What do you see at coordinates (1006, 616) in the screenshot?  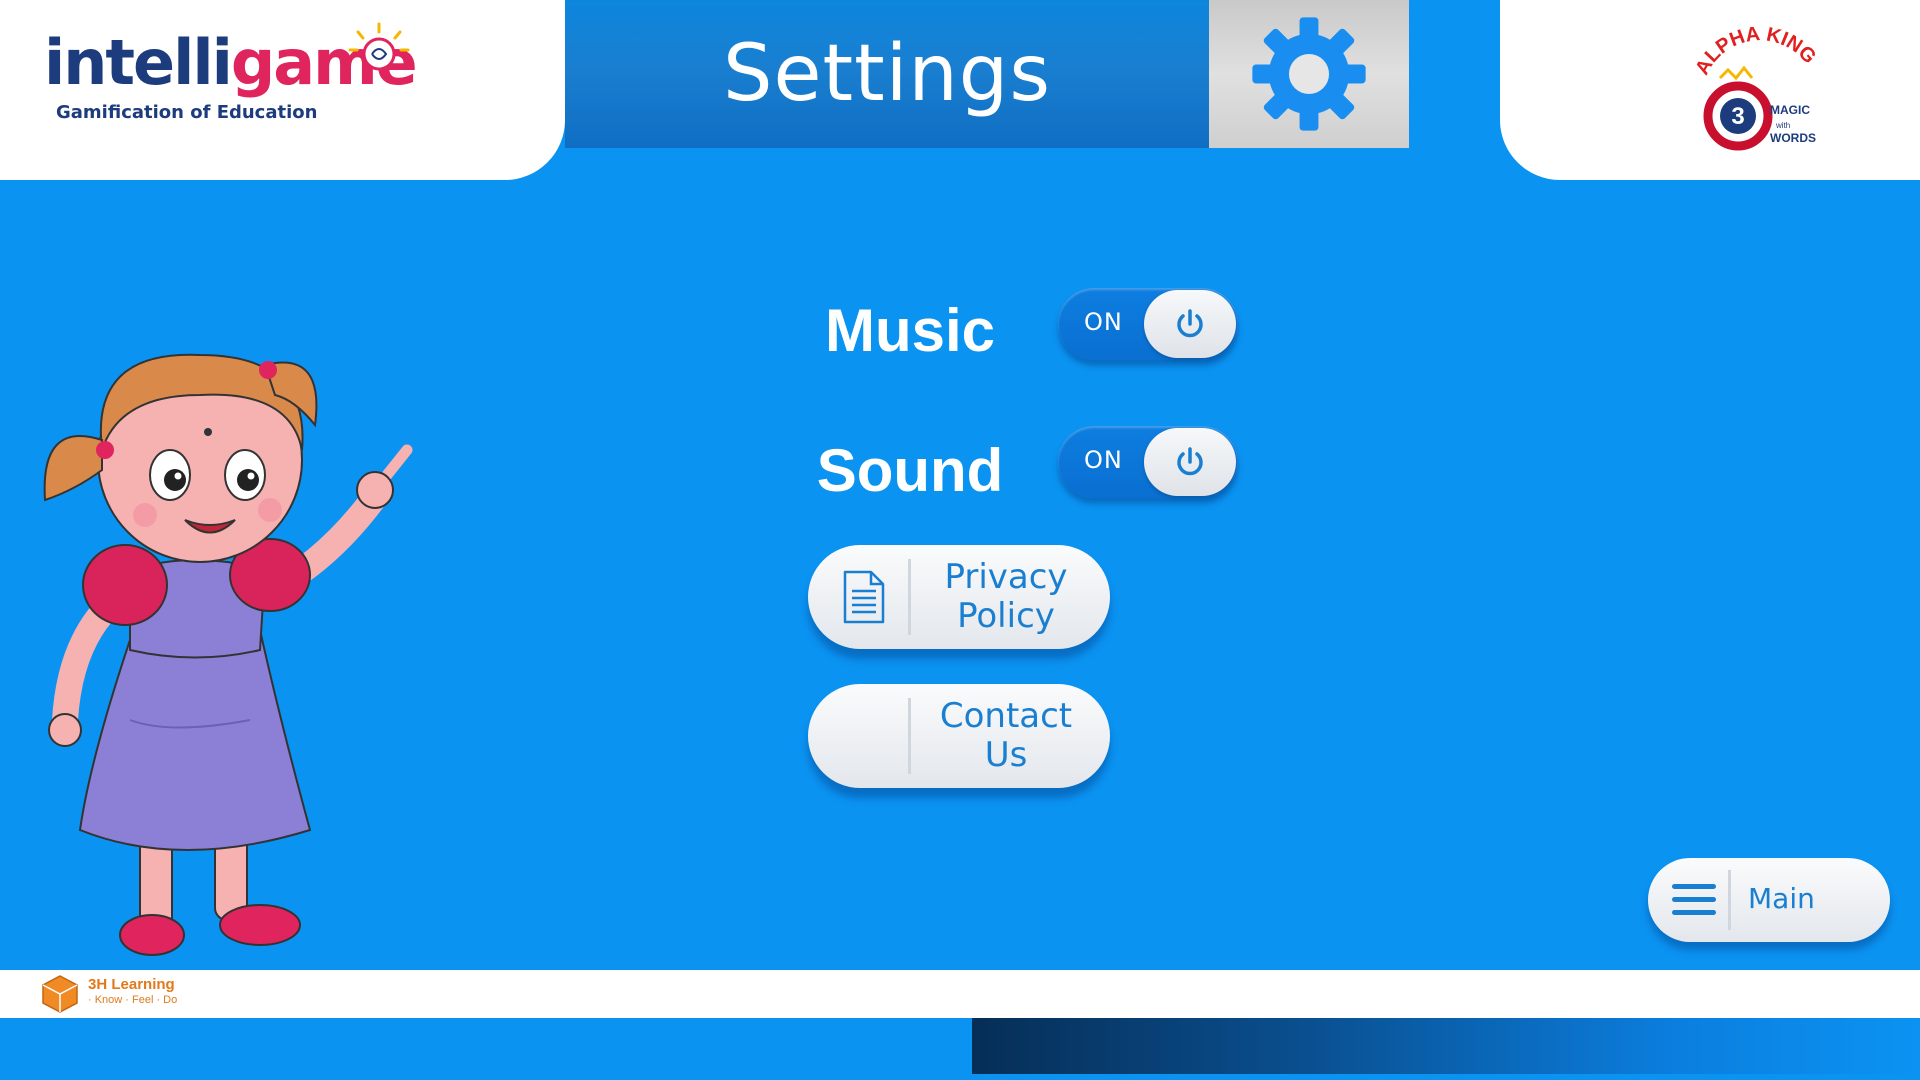 I see `privacy-label-line2: Policy` at bounding box center [1006, 616].